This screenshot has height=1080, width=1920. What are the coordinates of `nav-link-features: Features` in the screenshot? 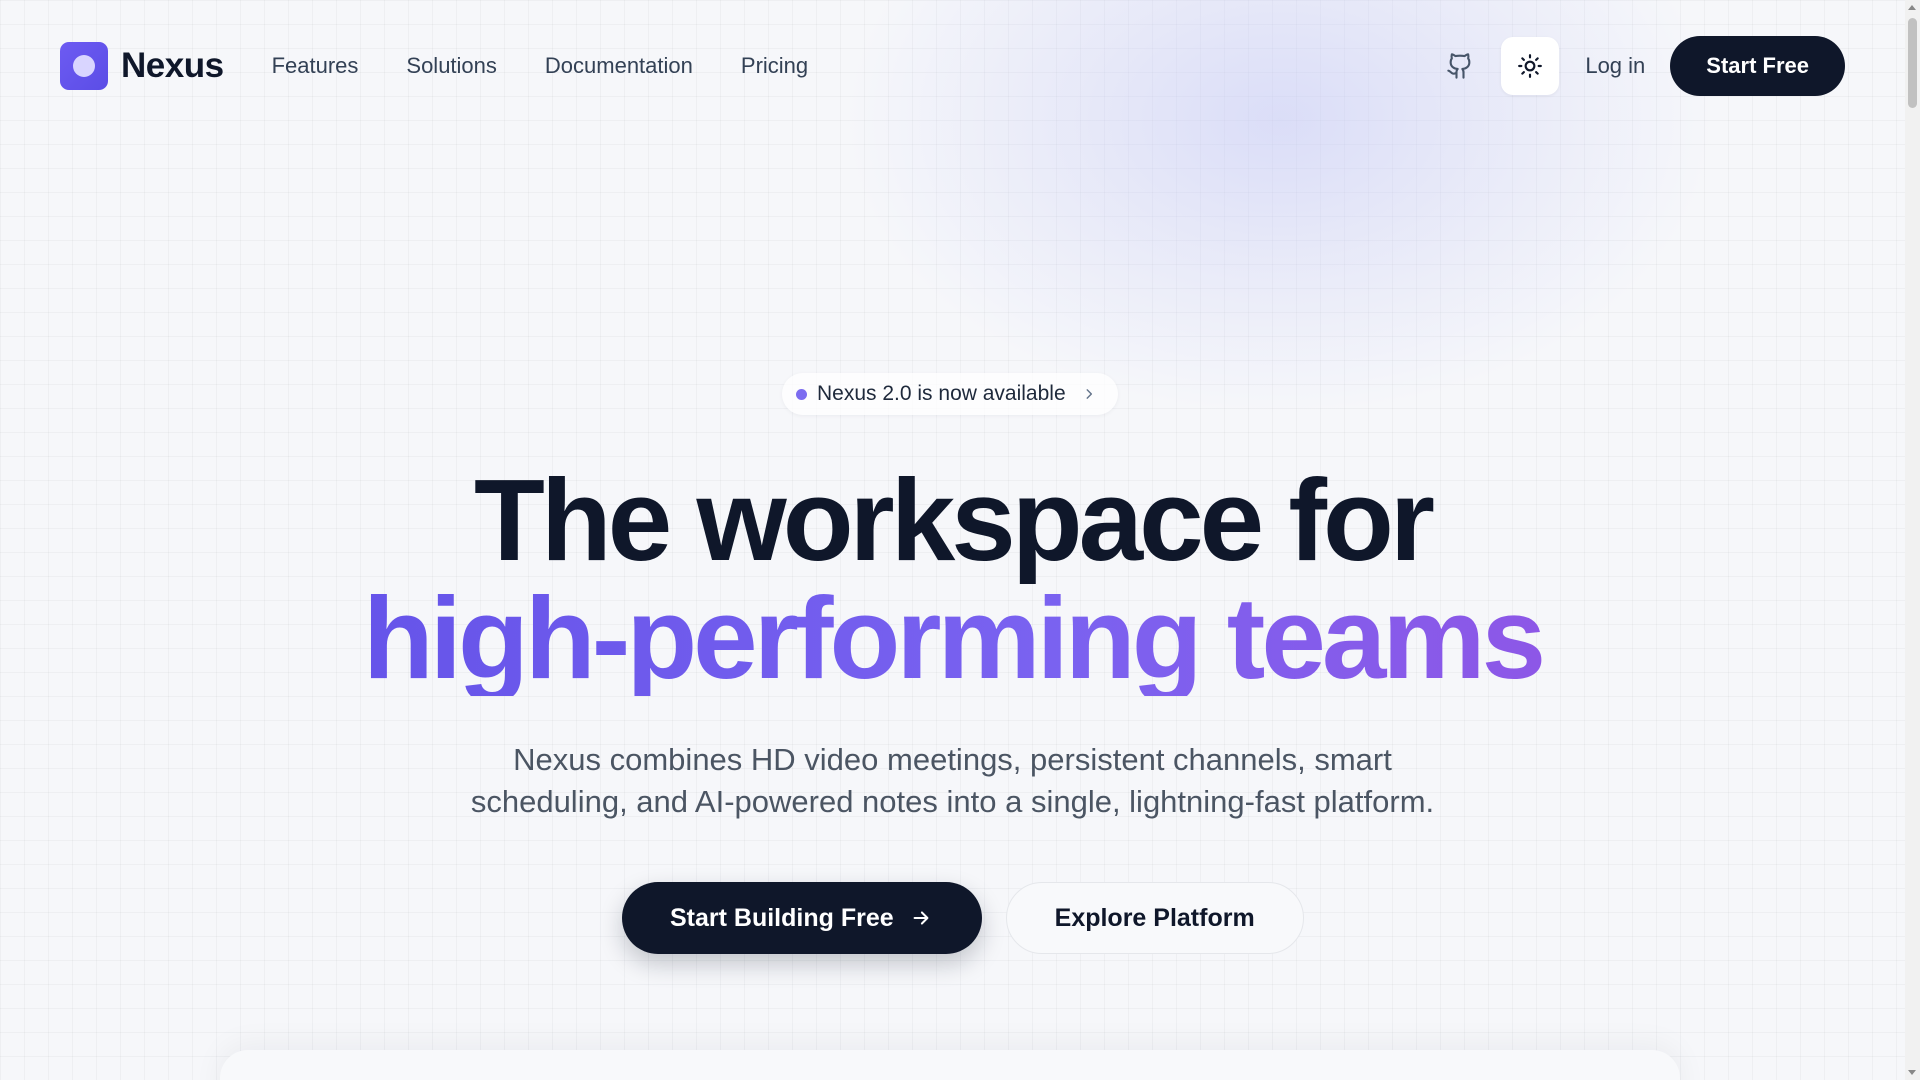 It's located at (315, 66).